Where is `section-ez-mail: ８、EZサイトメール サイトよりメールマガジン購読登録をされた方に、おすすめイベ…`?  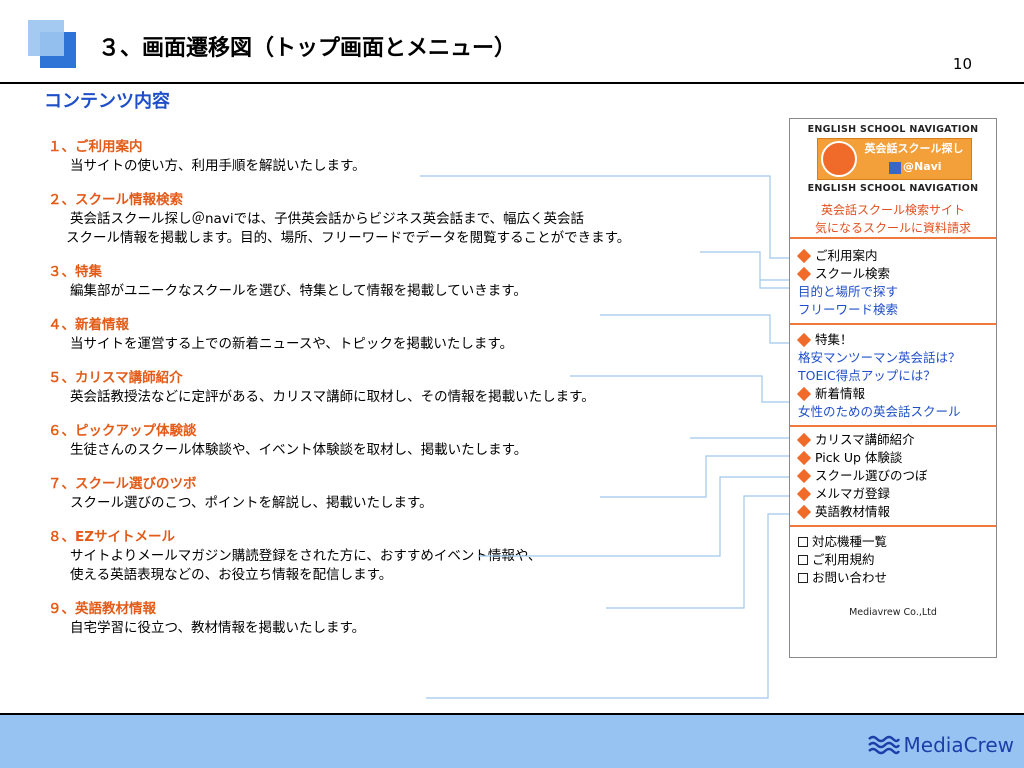
section-ez-mail: ８、EZサイトメール サイトよりメールマガジン購読登録をされた方に、おすすめイベ… is located at coordinates (398, 556).